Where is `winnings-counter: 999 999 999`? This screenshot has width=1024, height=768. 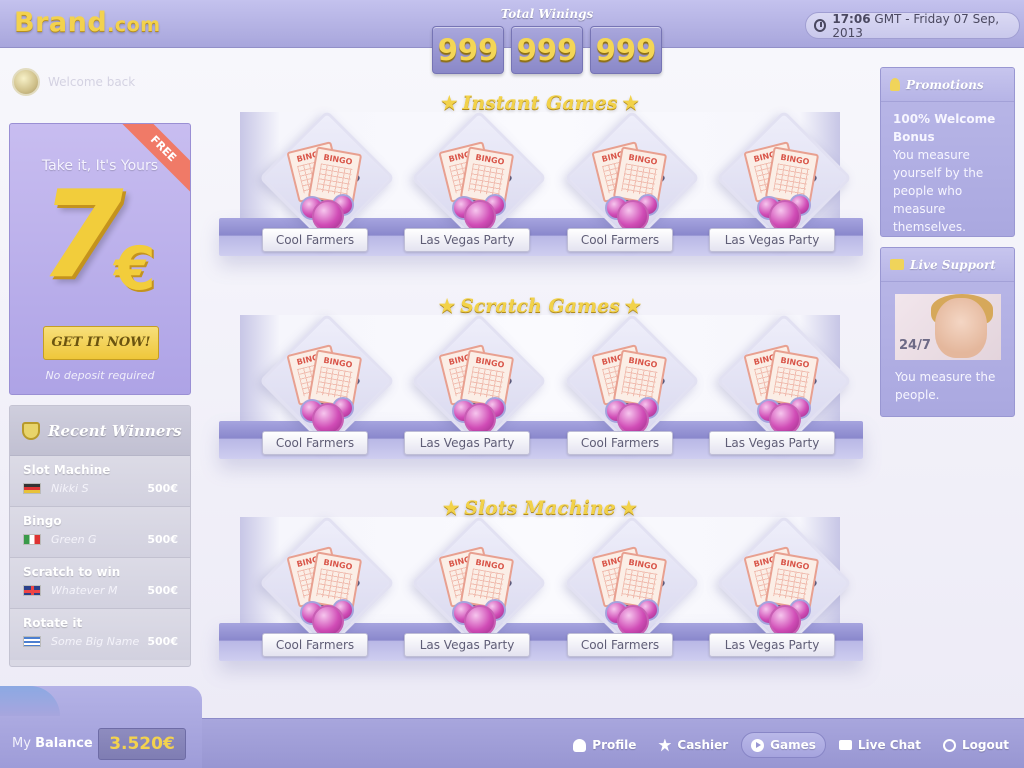
winnings-counter: 999 999 999 is located at coordinates (547, 50).